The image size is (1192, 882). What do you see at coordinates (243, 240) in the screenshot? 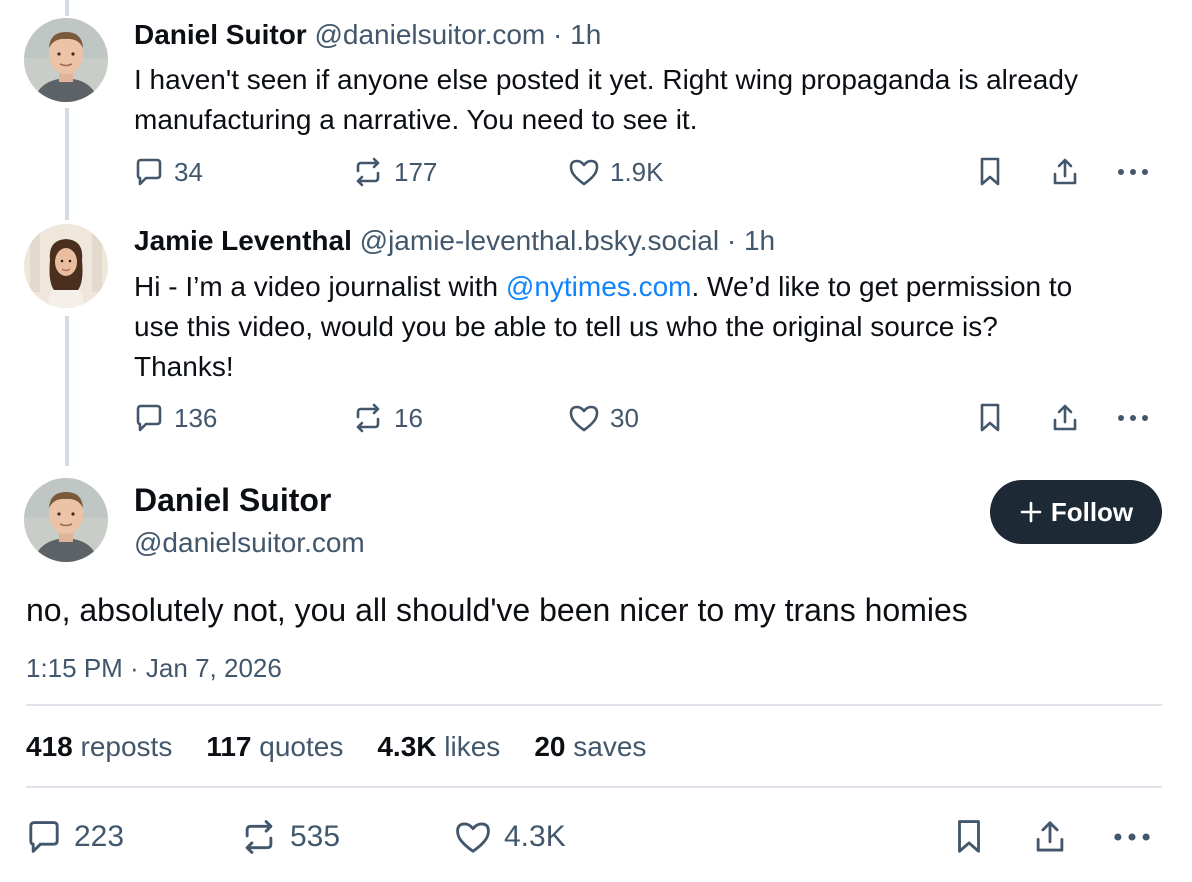
I see `author-name: Jamie Leventhal` at bounding box center [243, 240].